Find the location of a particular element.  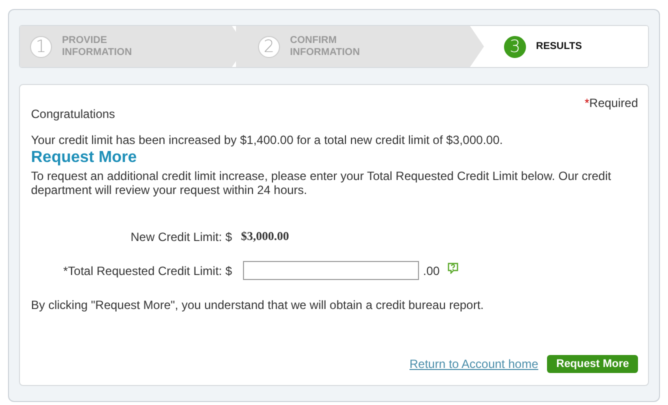

input-field is located at coordinates (331, 270).